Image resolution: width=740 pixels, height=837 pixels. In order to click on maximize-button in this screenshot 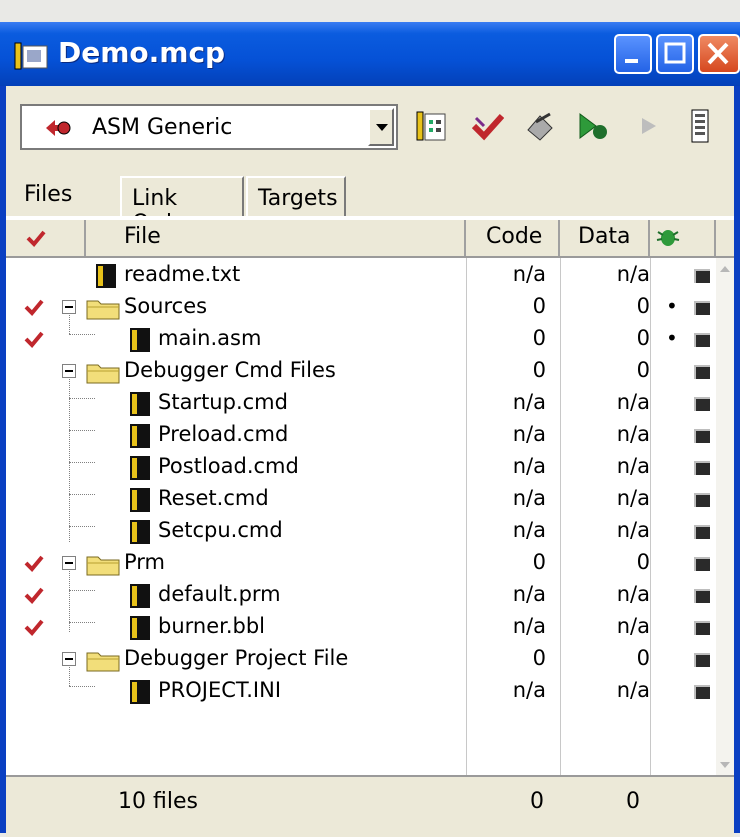, I will do `click(675, 54)`.